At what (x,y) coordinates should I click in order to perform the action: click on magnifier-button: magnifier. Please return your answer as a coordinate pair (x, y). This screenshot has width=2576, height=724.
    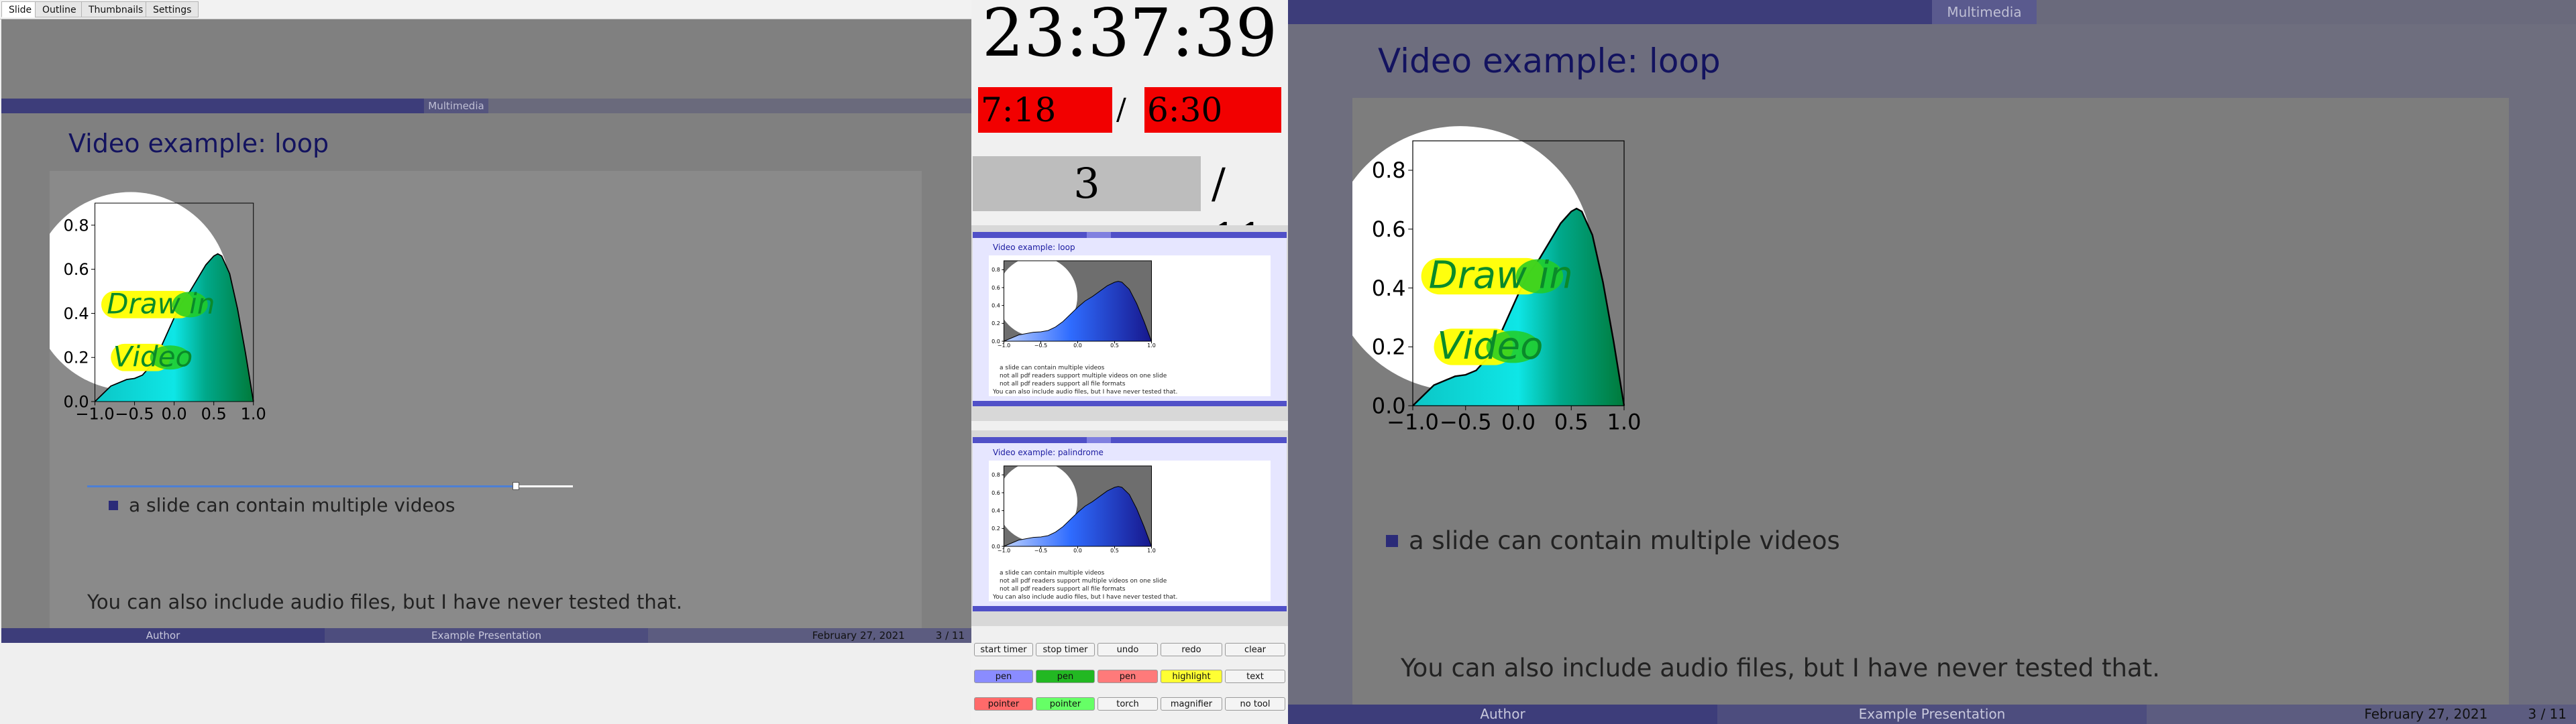
    Looking at the image, I should click on (1191, 704).